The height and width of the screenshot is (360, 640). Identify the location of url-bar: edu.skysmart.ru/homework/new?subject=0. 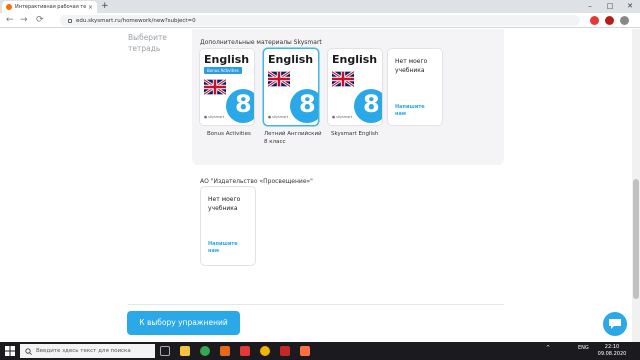
(320, 20).